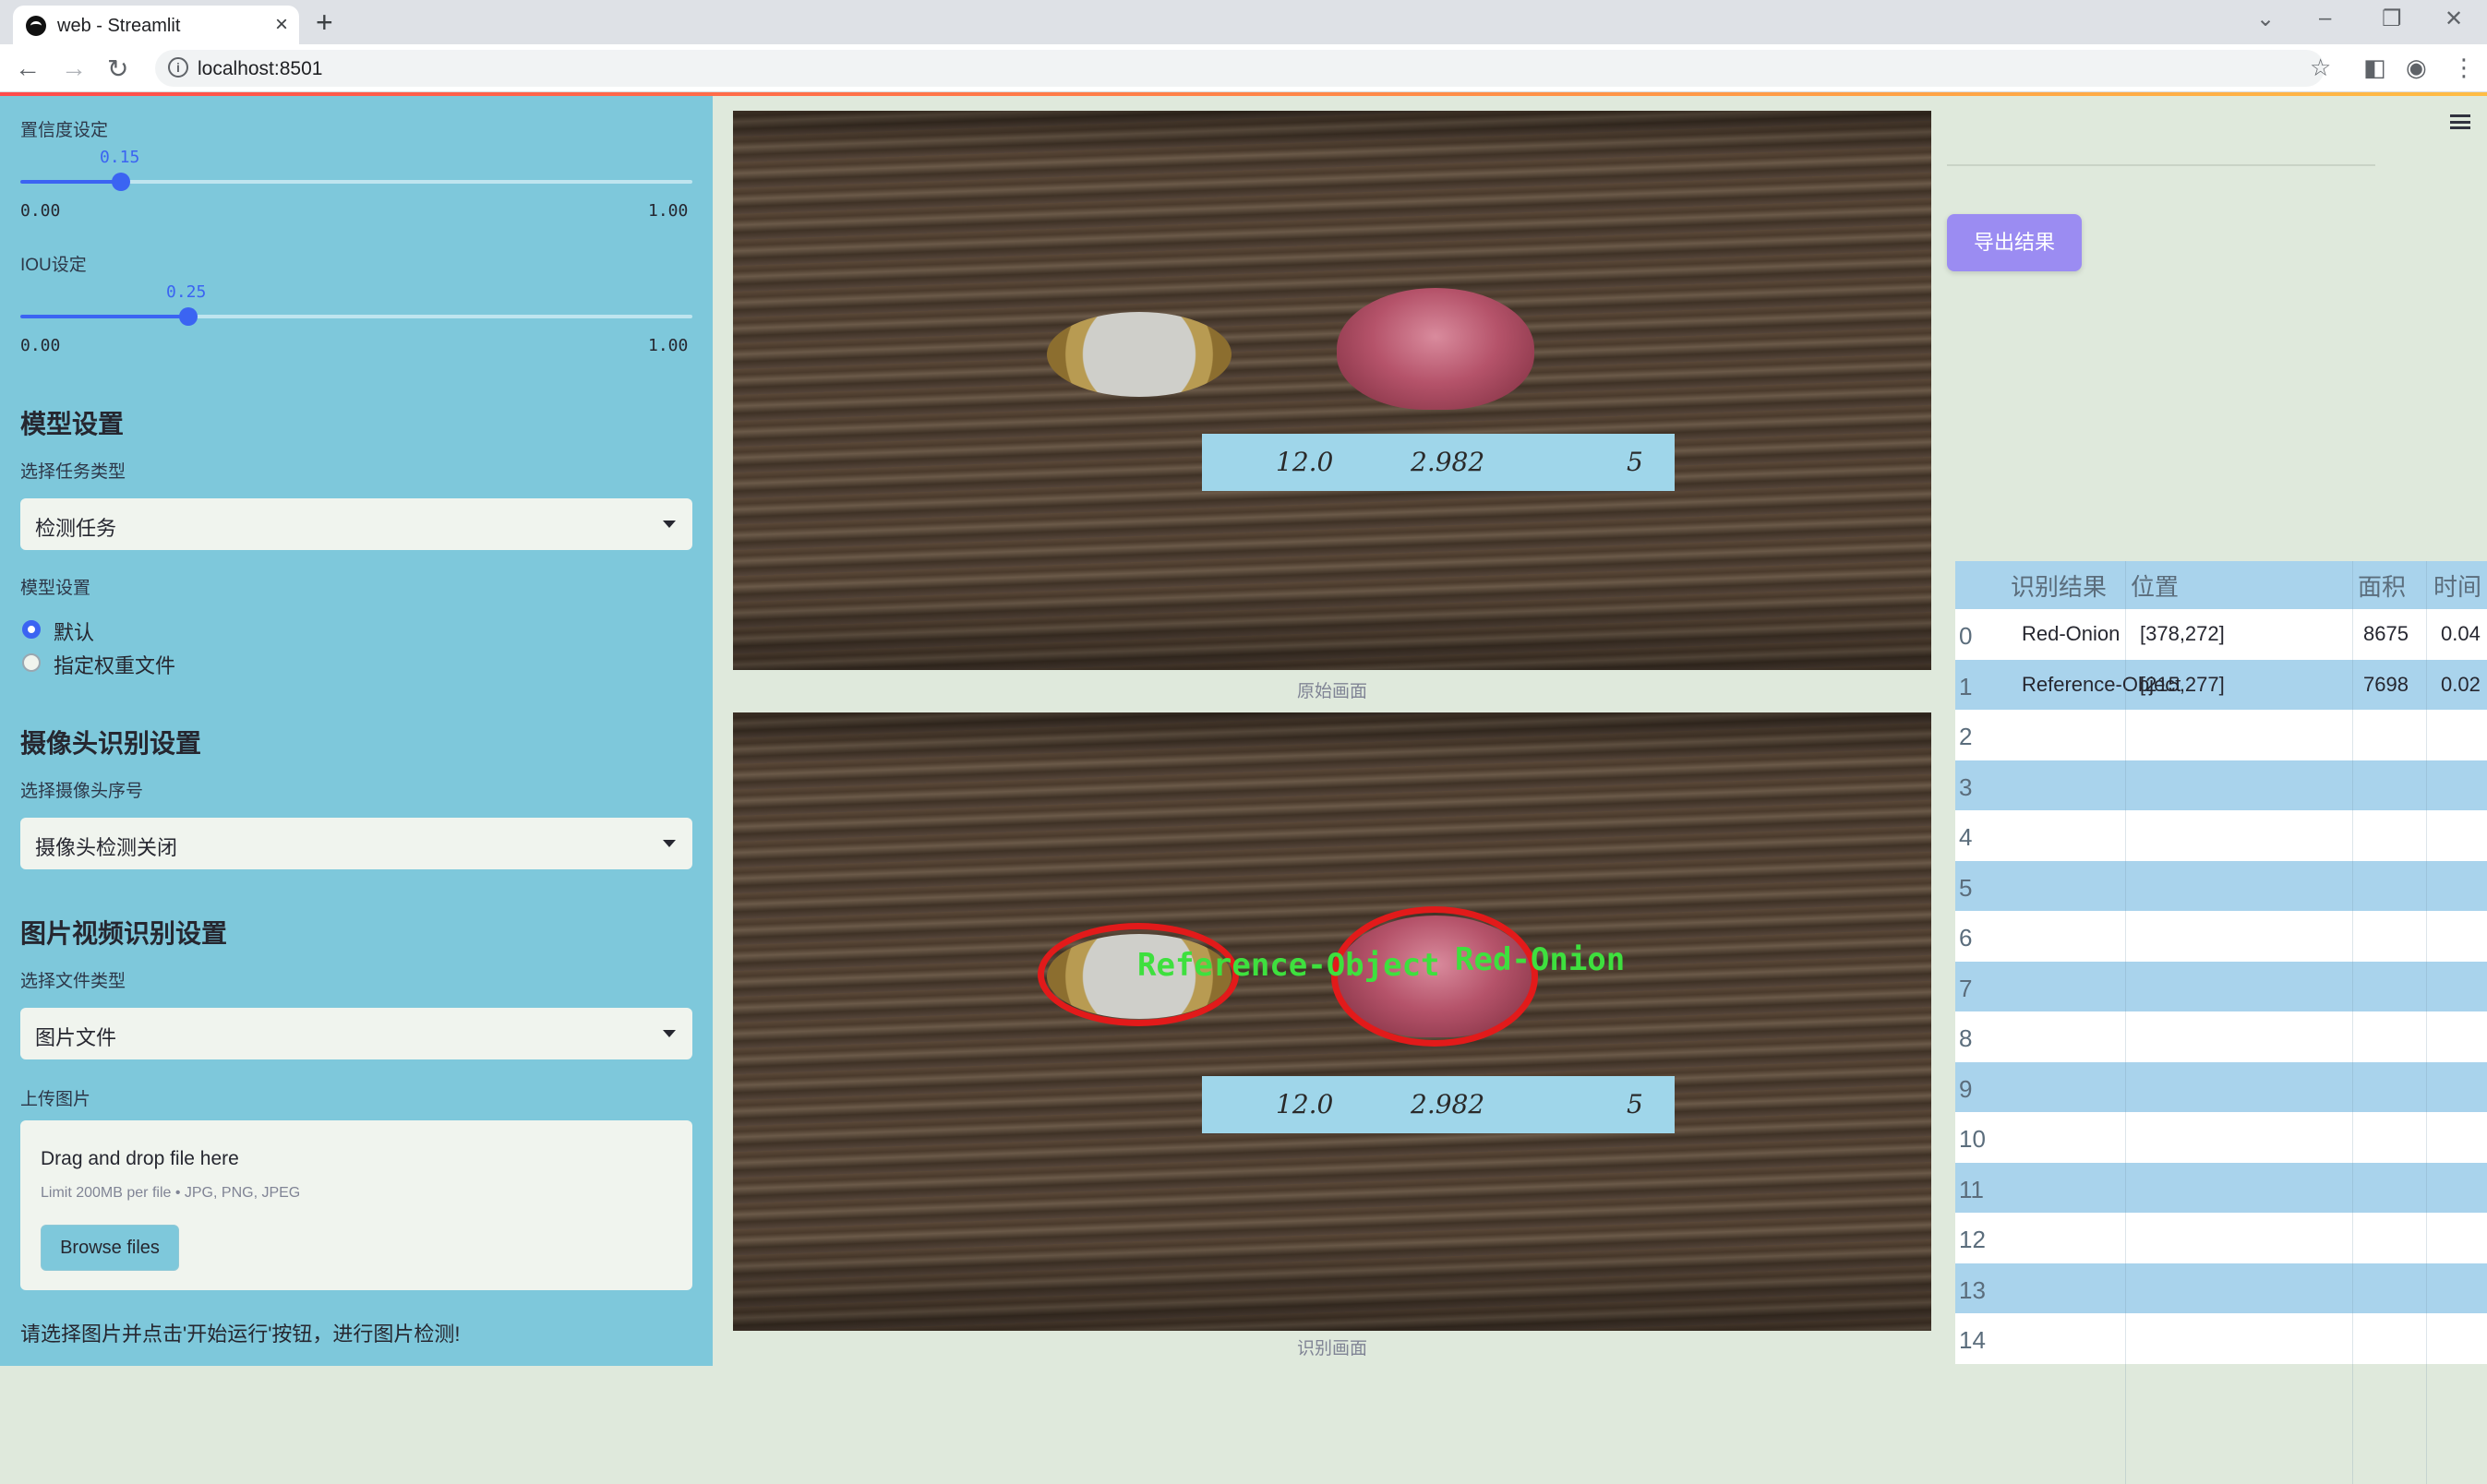  Describe the element at coordinates (1305, 1104) in the screenshot. I see `note-value-1: 12.0` at that location.